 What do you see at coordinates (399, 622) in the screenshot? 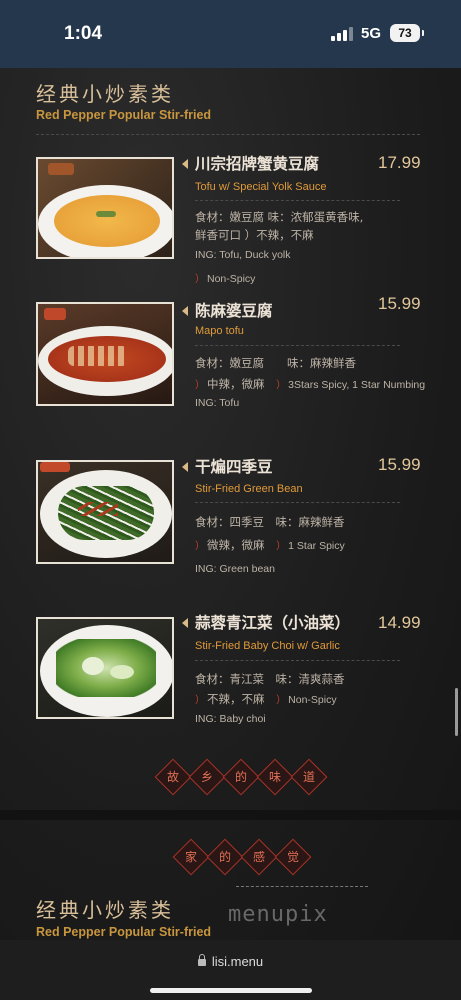
I see `item-price: 14.99` at bounding box center [399, 622].